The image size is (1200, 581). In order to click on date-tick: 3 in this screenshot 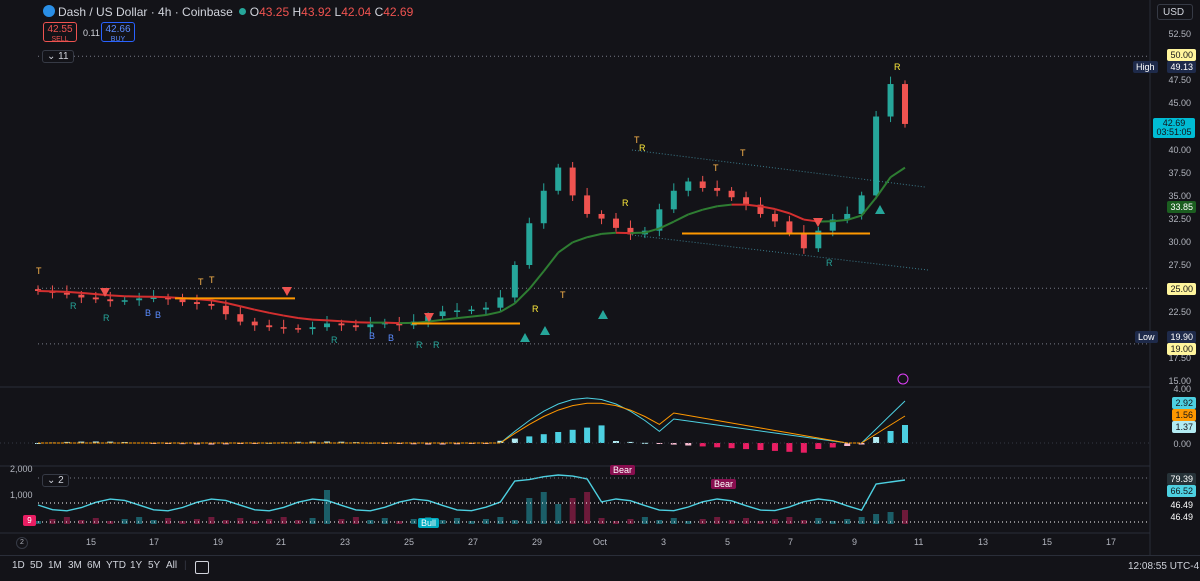, I will do `click(663, 542)`.